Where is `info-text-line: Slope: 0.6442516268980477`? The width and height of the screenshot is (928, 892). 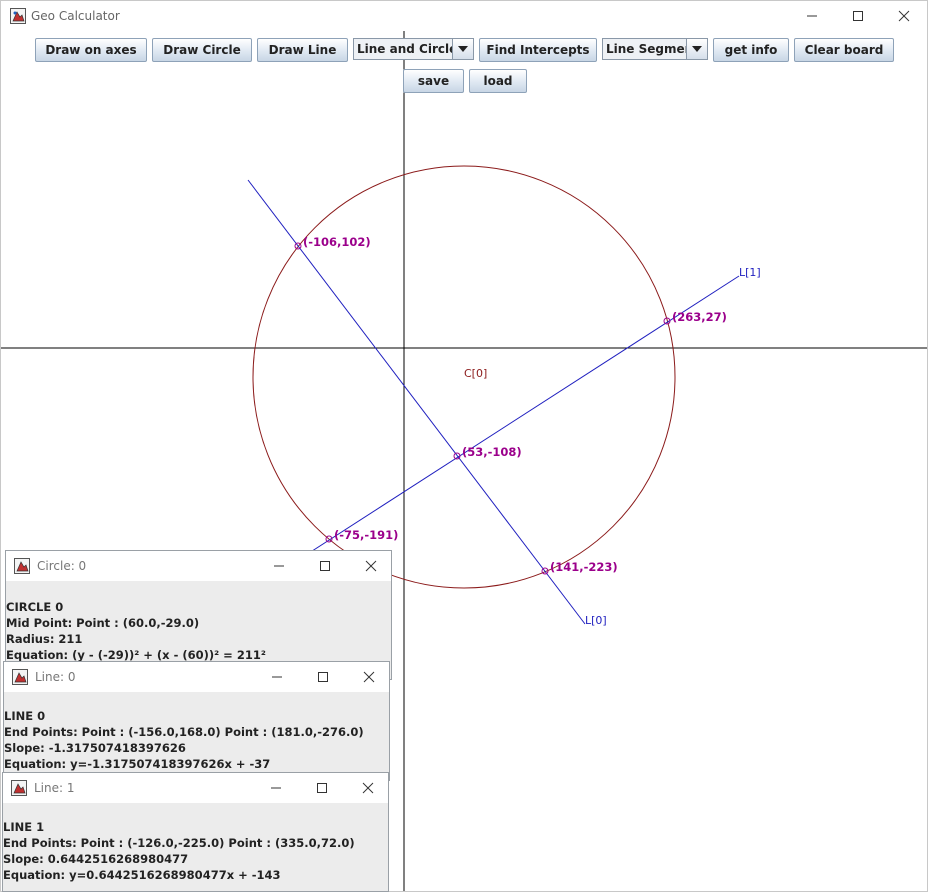
info-text-line: Slope: 0.6442516268980477 is located at coordinates (96, 859).